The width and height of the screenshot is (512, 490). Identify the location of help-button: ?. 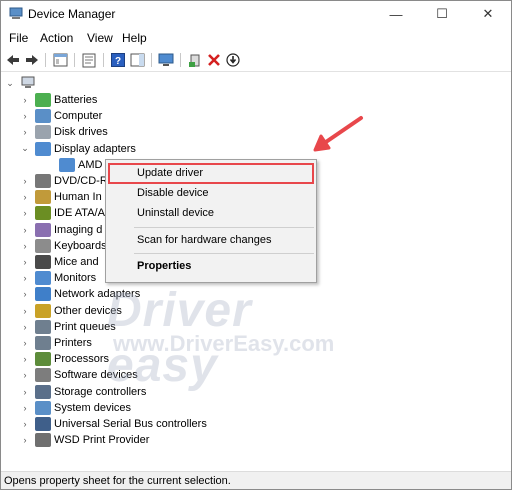
(118, 60).